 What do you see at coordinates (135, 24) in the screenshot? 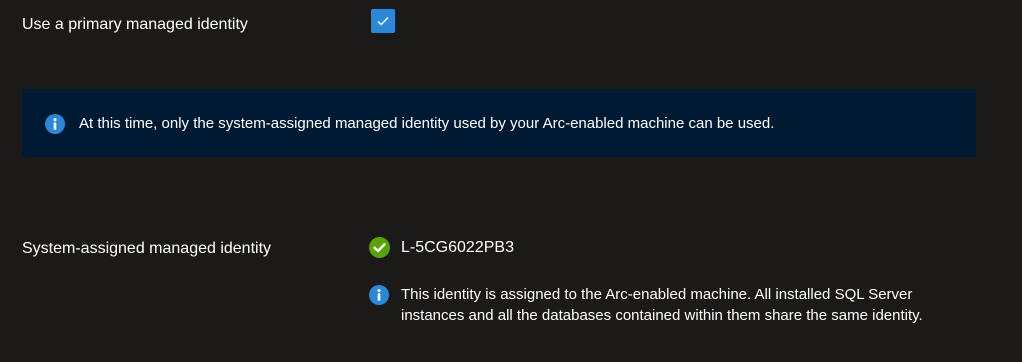
I see `primary-identity-label: Use a primary managed identity` at bounding box center [135, 24].